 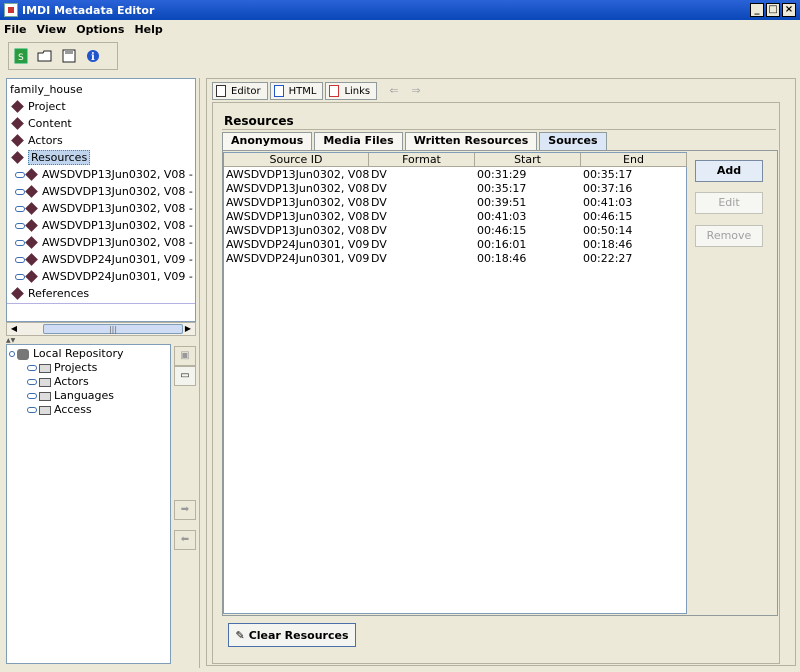 I want to click on tree-item-content: Content, so click(x=41, y=123).